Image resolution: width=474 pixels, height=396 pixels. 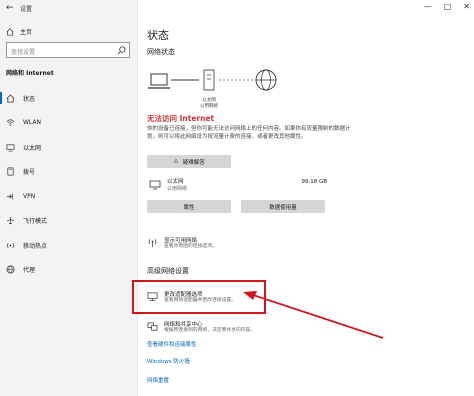 I want to click on adapter-data-size: 99.18 GB, so click(x=314, y=182).